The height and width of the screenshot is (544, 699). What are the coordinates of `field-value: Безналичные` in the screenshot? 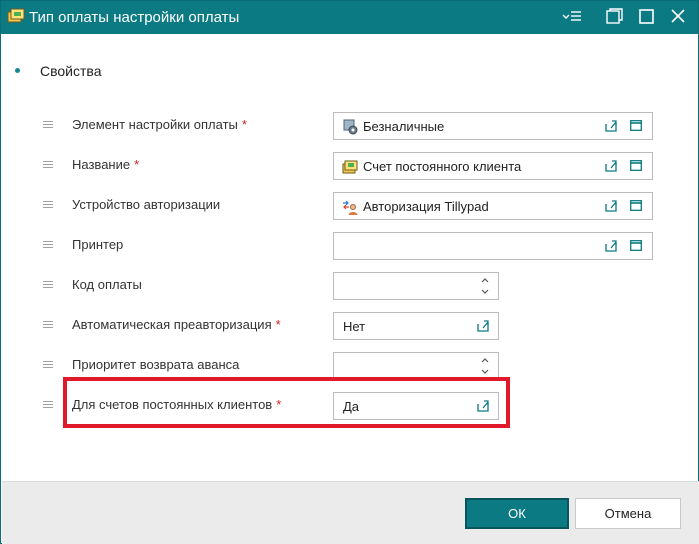 It's located at (404, 126).